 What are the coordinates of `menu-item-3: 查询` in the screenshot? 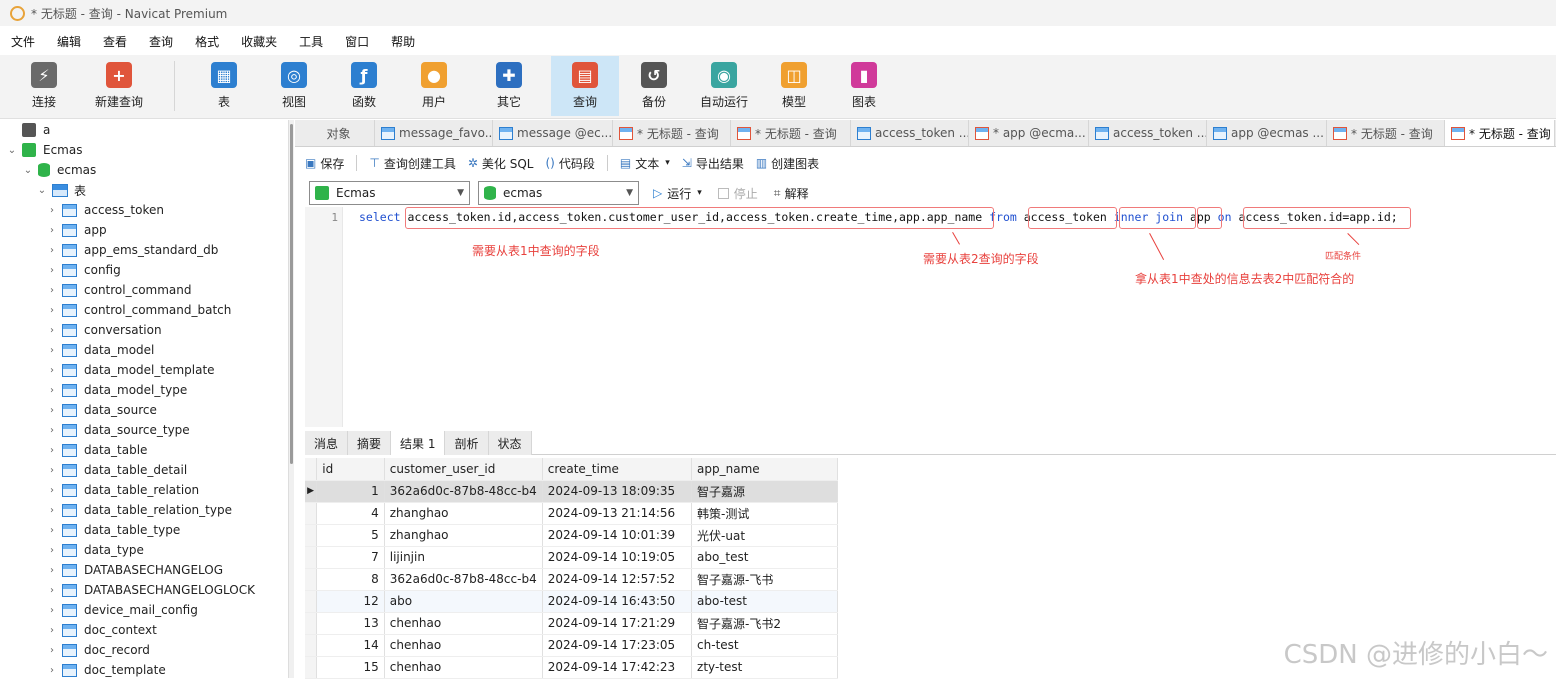 It's located at (161, 41).